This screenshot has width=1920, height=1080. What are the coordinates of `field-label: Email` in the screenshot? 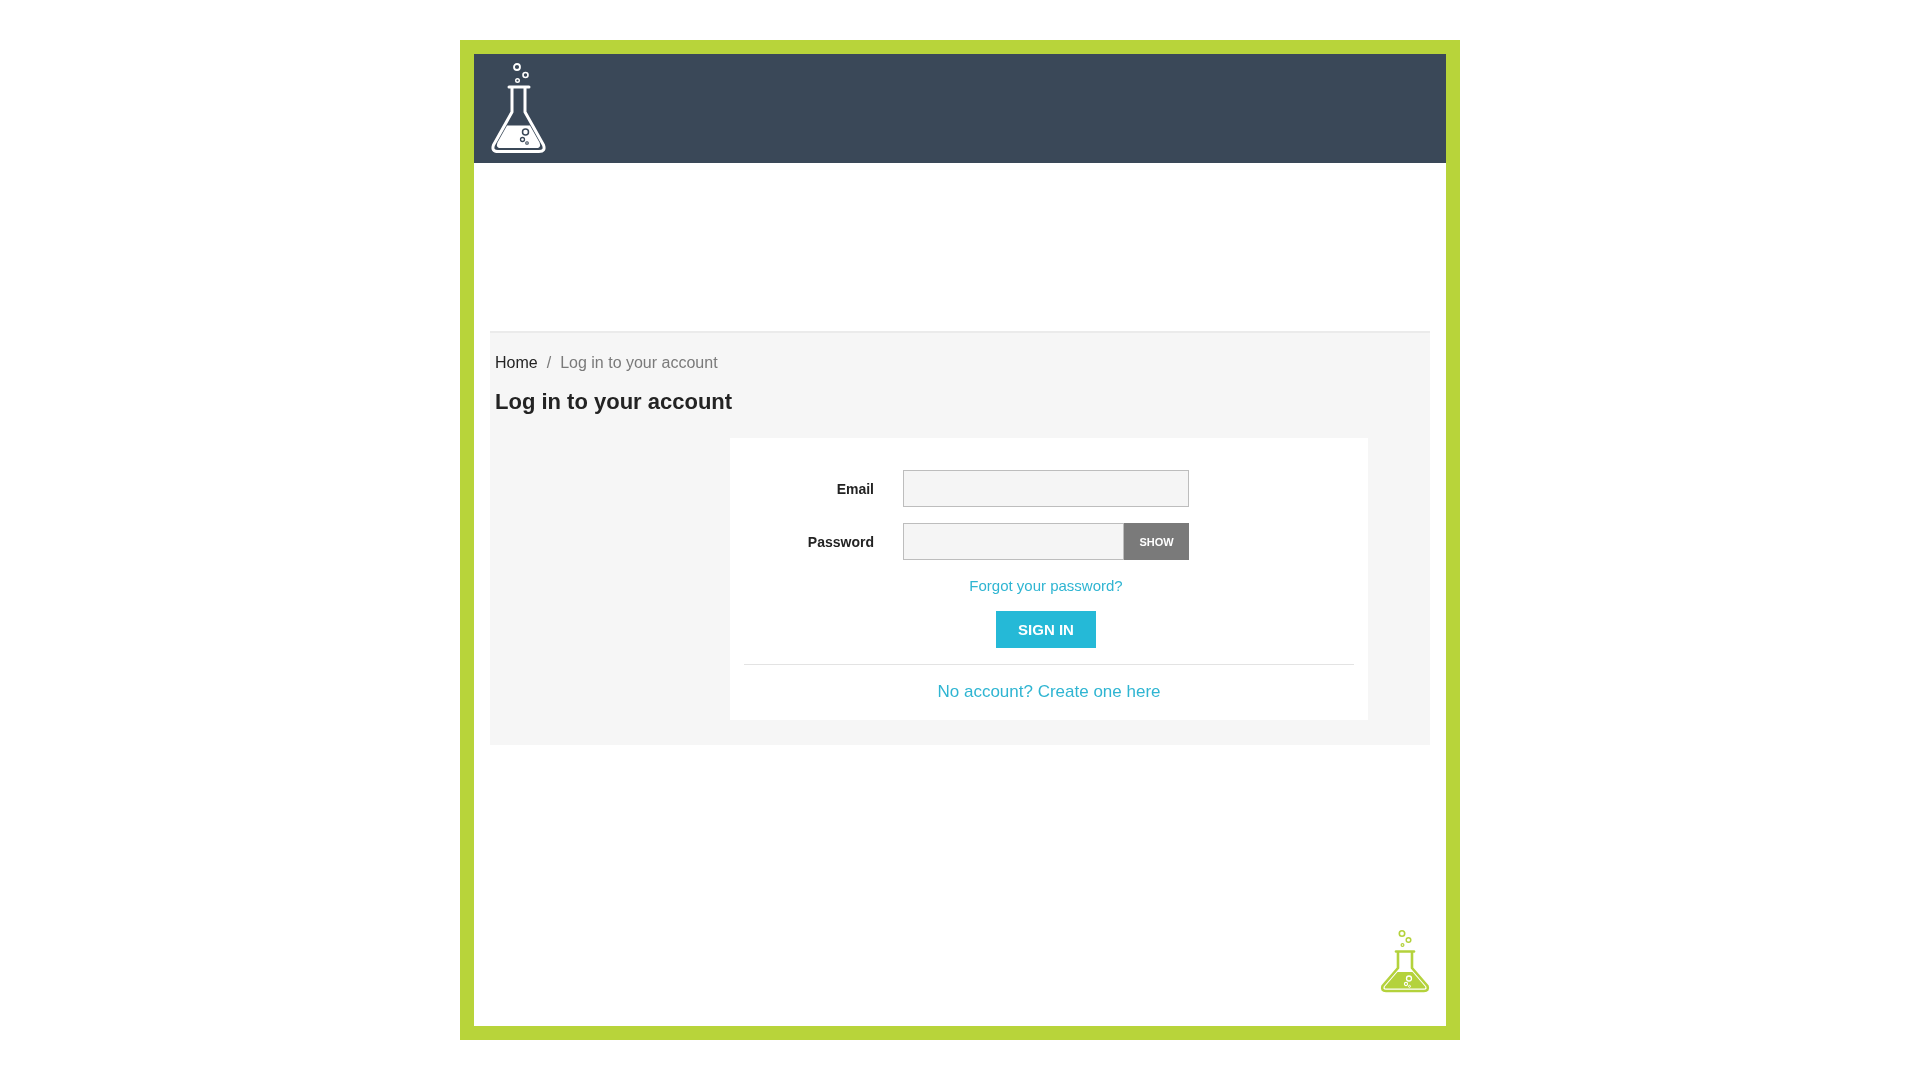 It's located at (854, 488).